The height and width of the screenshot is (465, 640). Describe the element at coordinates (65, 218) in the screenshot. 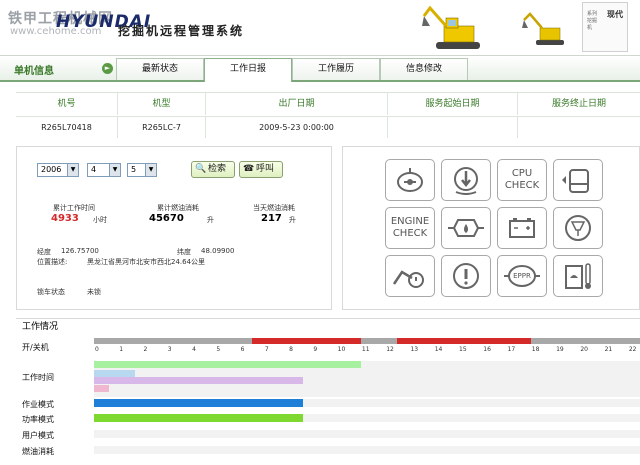

I see `total-hours-value: 4933` at that location.